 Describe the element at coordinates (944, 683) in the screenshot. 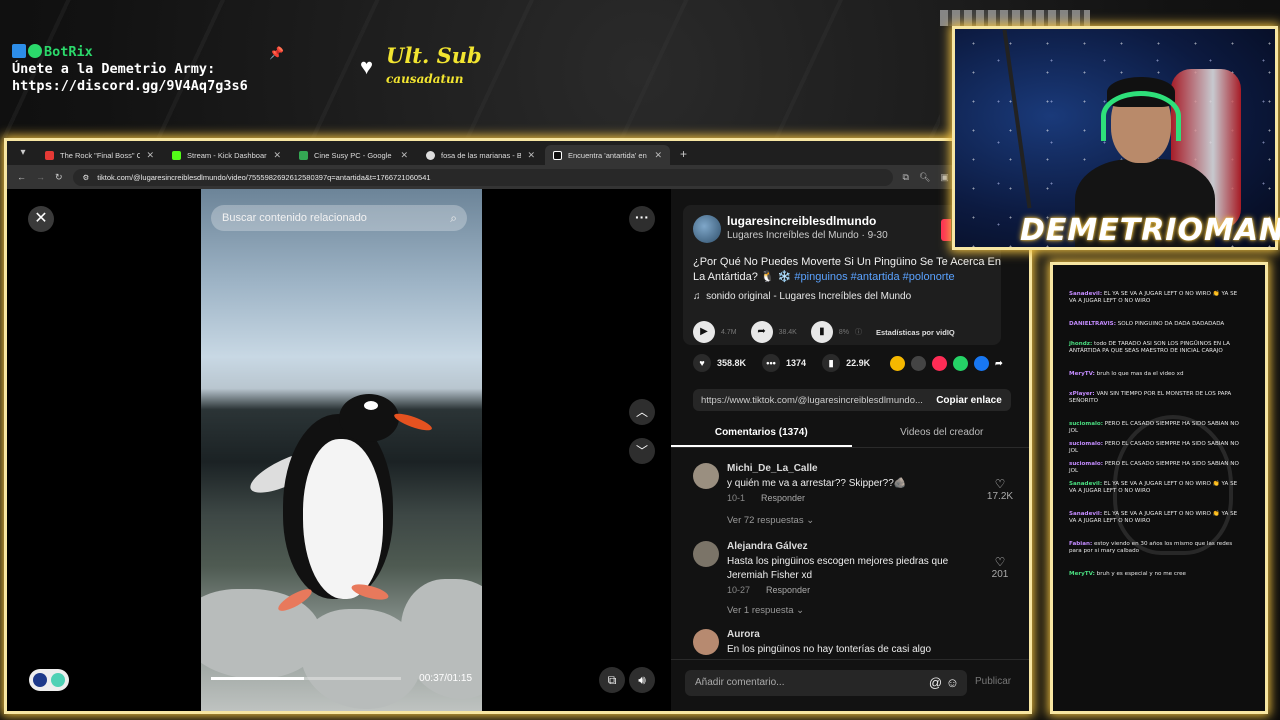

I see `composer-icons: @ ☺` at that location.